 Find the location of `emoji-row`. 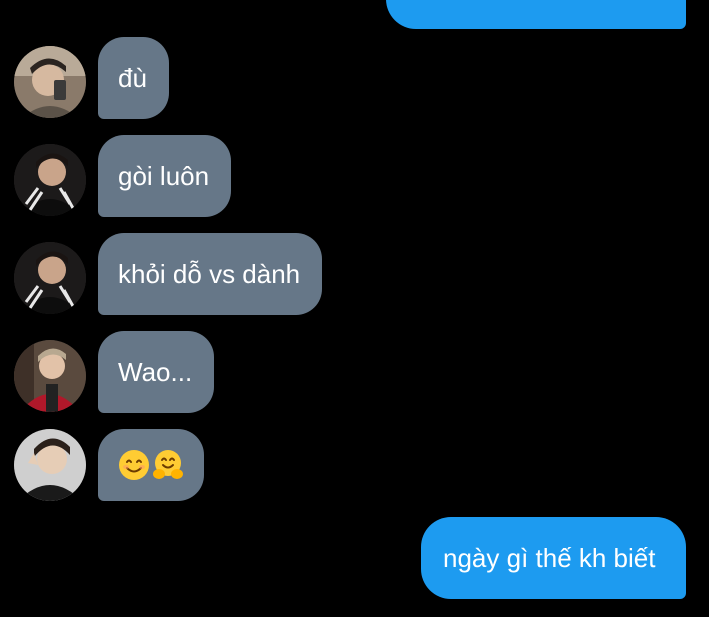

emoji-row is located at coordinates (151, 465).